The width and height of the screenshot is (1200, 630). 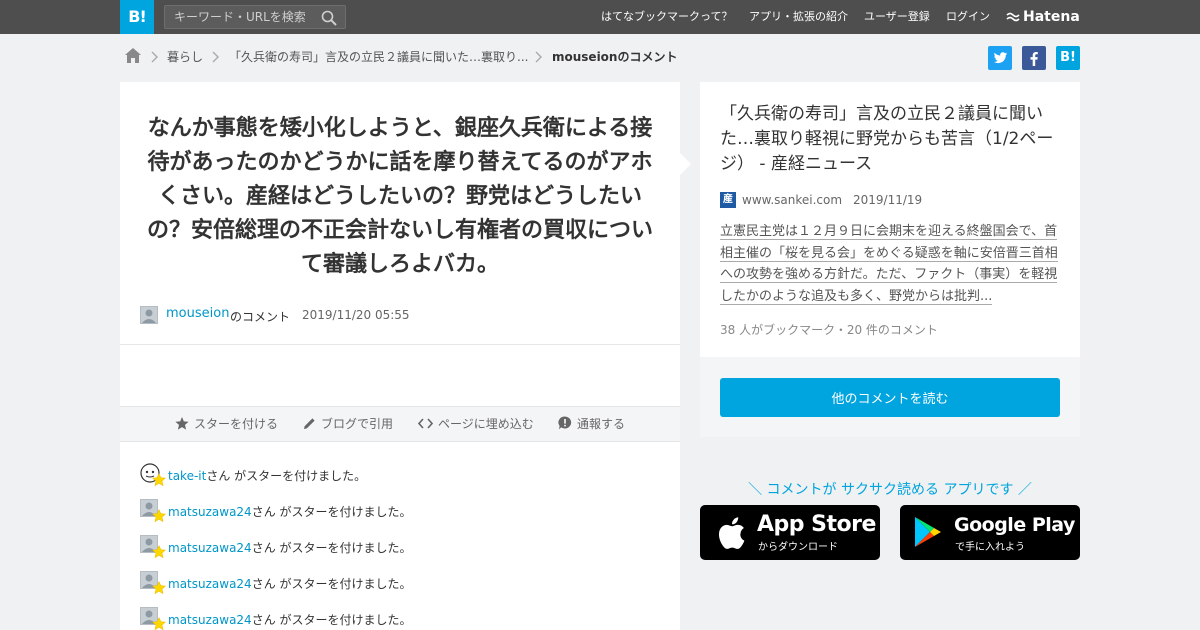 What do you see at coordinates (798, 17) in the screenshot?
I see `nav-apps: アプリ・拡張の紹介` at bounding box center [798, 17].